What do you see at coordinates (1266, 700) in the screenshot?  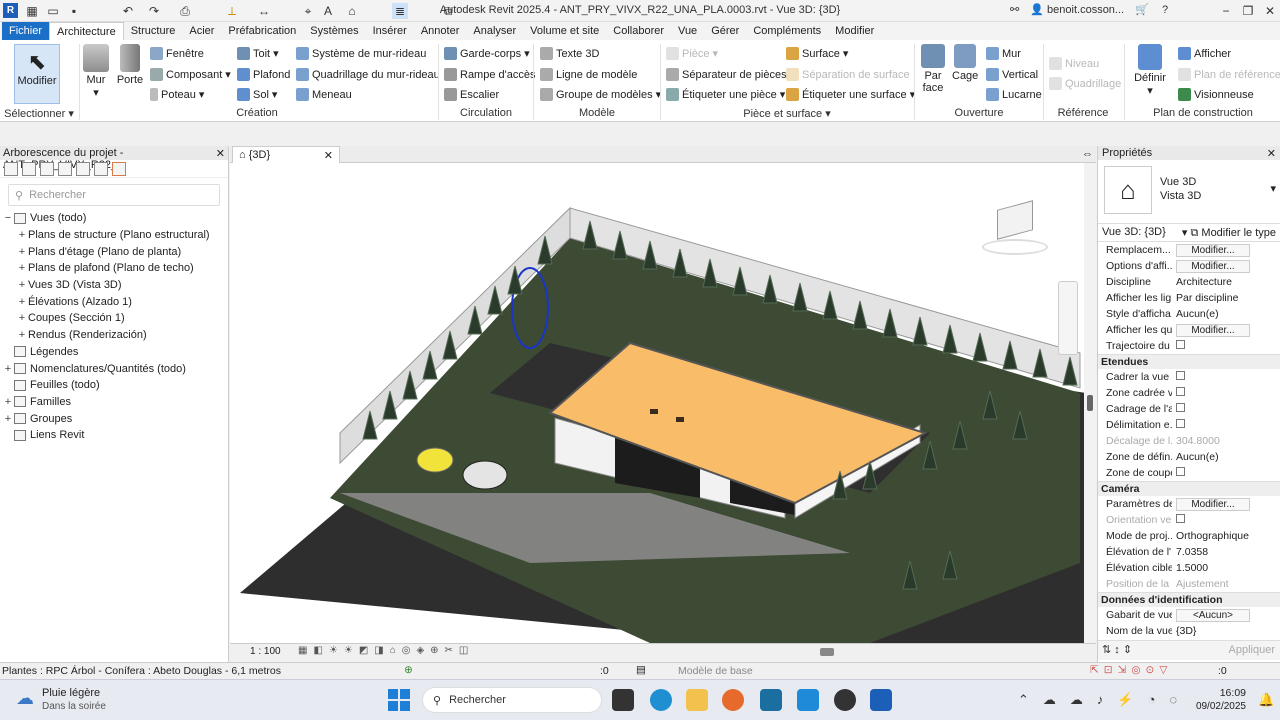 I see `notification-icon: 🔔` at bounding box center [1266, 700].